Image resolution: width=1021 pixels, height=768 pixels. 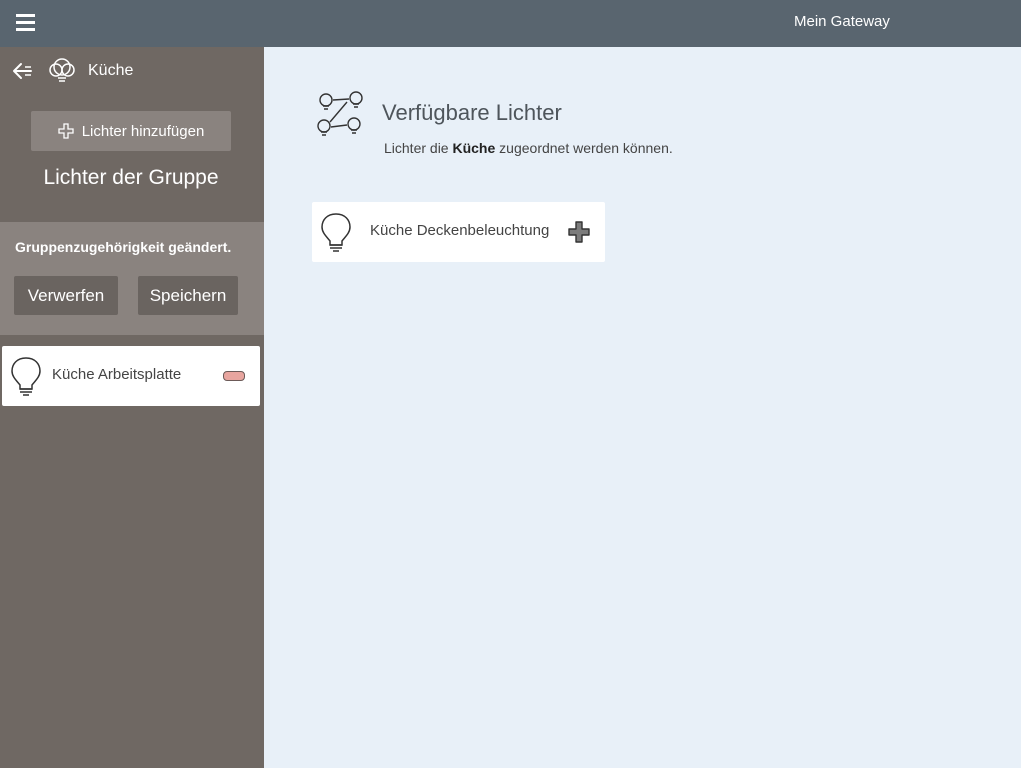 I want to click on light-name: Küche Arbeitsplatte, so click(x=117, y=374).